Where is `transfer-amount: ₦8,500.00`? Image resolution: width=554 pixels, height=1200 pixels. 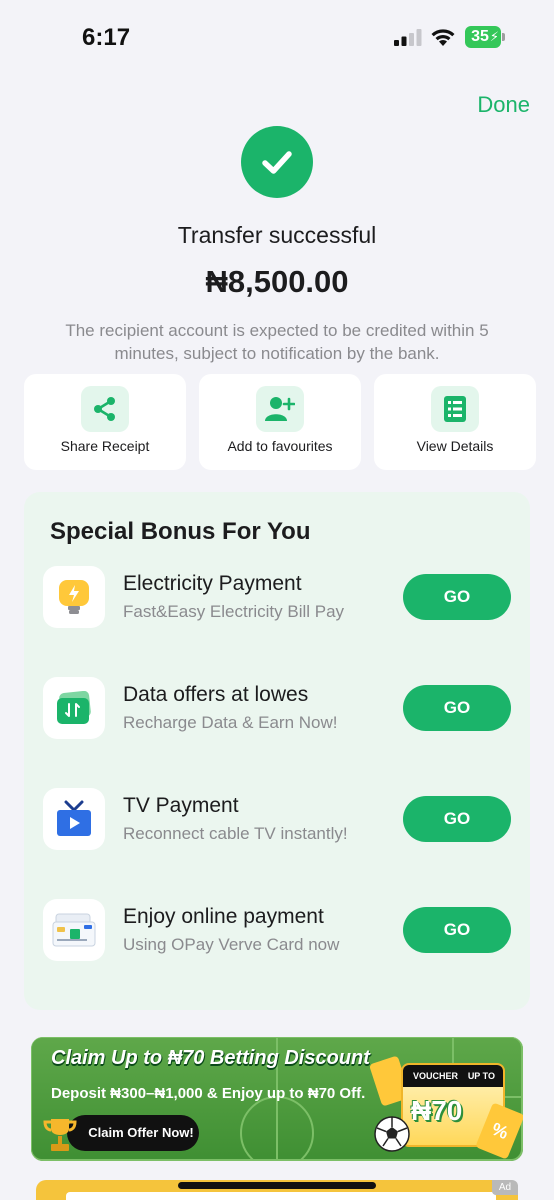
transfer-amount: ₦8,500.00 is located at coordinates (277, 281).